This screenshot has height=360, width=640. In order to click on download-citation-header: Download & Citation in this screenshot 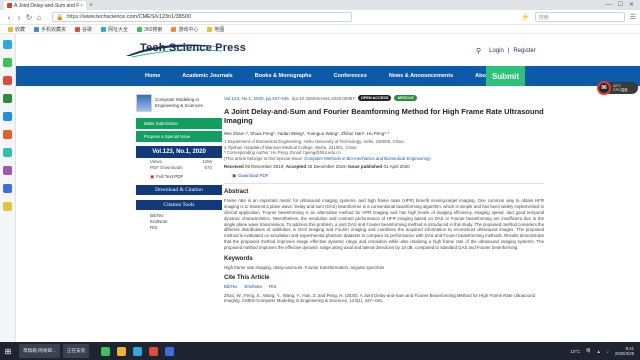, I will do `click(179, 190)`.